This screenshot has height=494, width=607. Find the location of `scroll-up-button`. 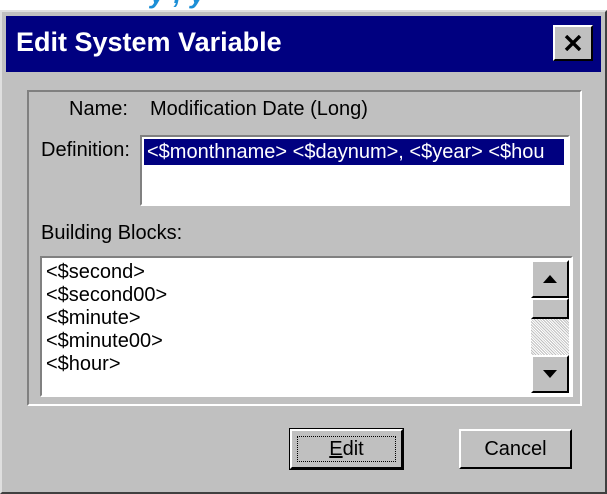

scroll-up-button is located at coordinates (550, 279).